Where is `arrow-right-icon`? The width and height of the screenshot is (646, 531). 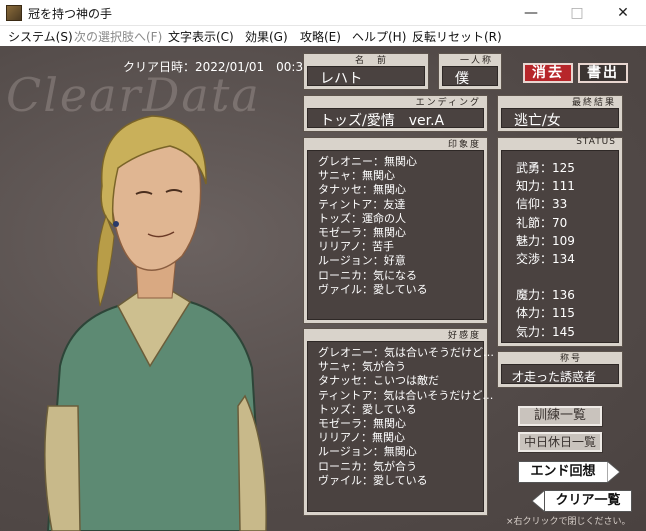
arrow-right-icon is located at coordinates (613, 472).